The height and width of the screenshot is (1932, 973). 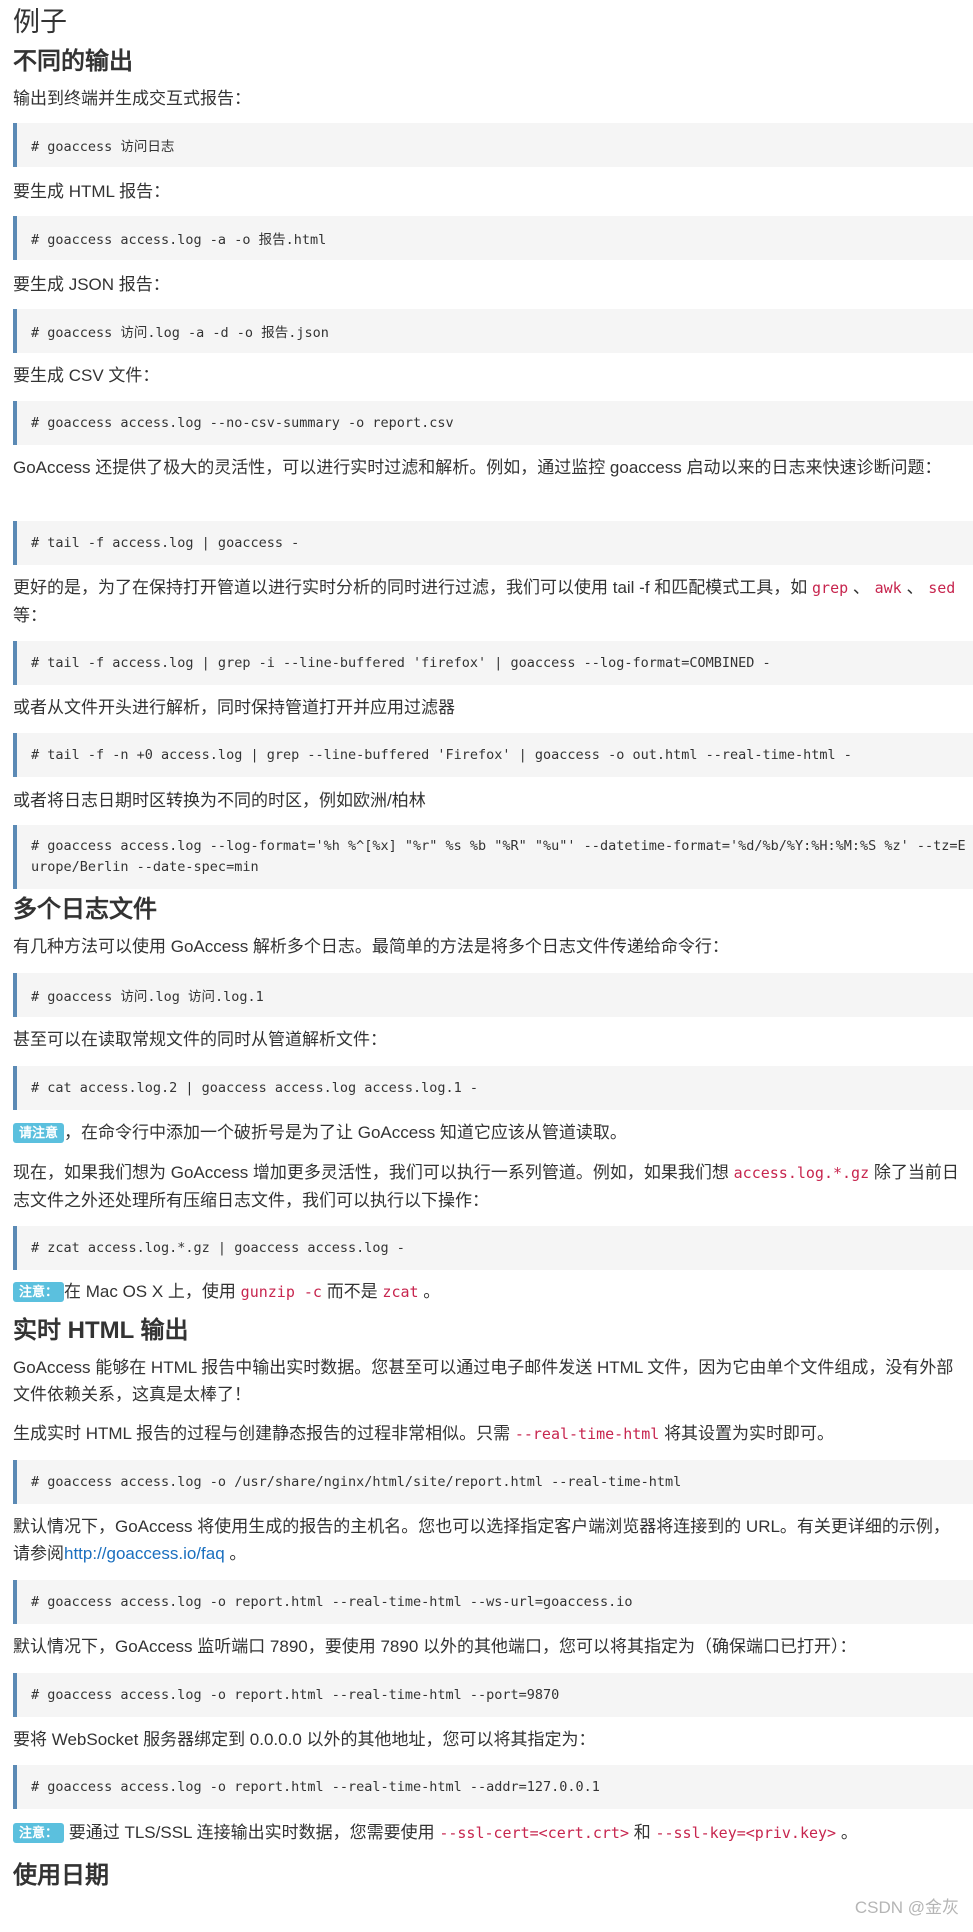 I want to click on para-hostname-end: 。, so click(x=238, y=1553).